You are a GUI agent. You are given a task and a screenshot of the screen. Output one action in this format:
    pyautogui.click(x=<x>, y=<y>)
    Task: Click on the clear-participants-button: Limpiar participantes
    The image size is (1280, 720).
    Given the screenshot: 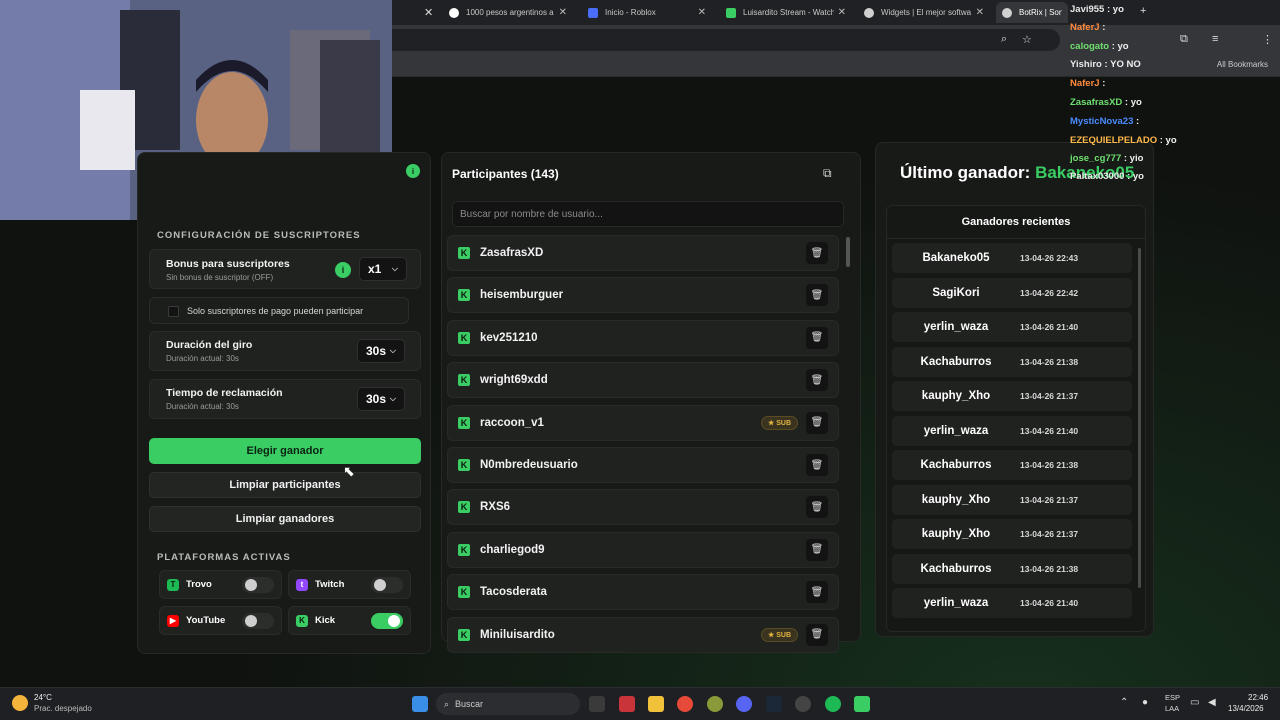 What is the action you would take?
    pyautogui.click(x=285, y=485)
    